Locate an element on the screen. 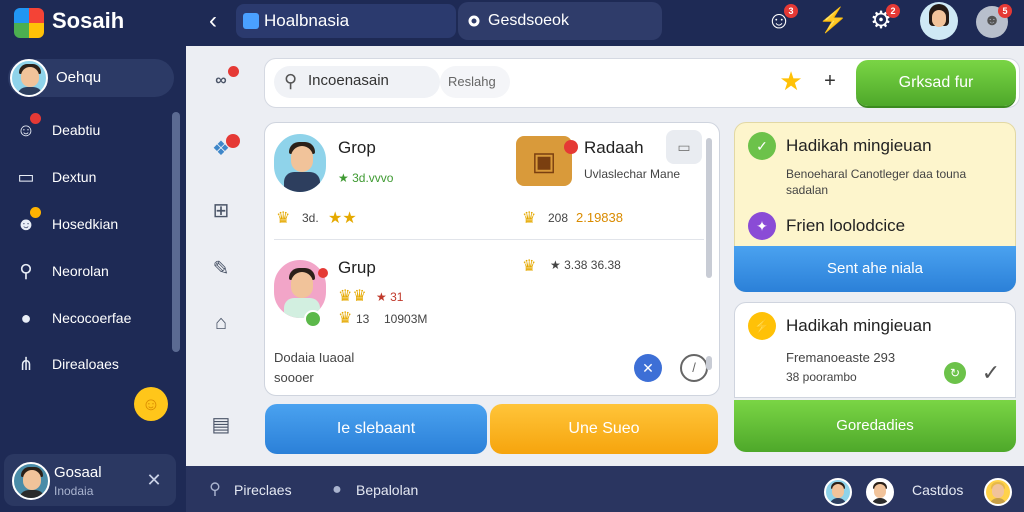 Image resolution: width=1024 pixels, height=512 pixels. coin-stack-icon: ★★ is located at coordinates (342, 218).